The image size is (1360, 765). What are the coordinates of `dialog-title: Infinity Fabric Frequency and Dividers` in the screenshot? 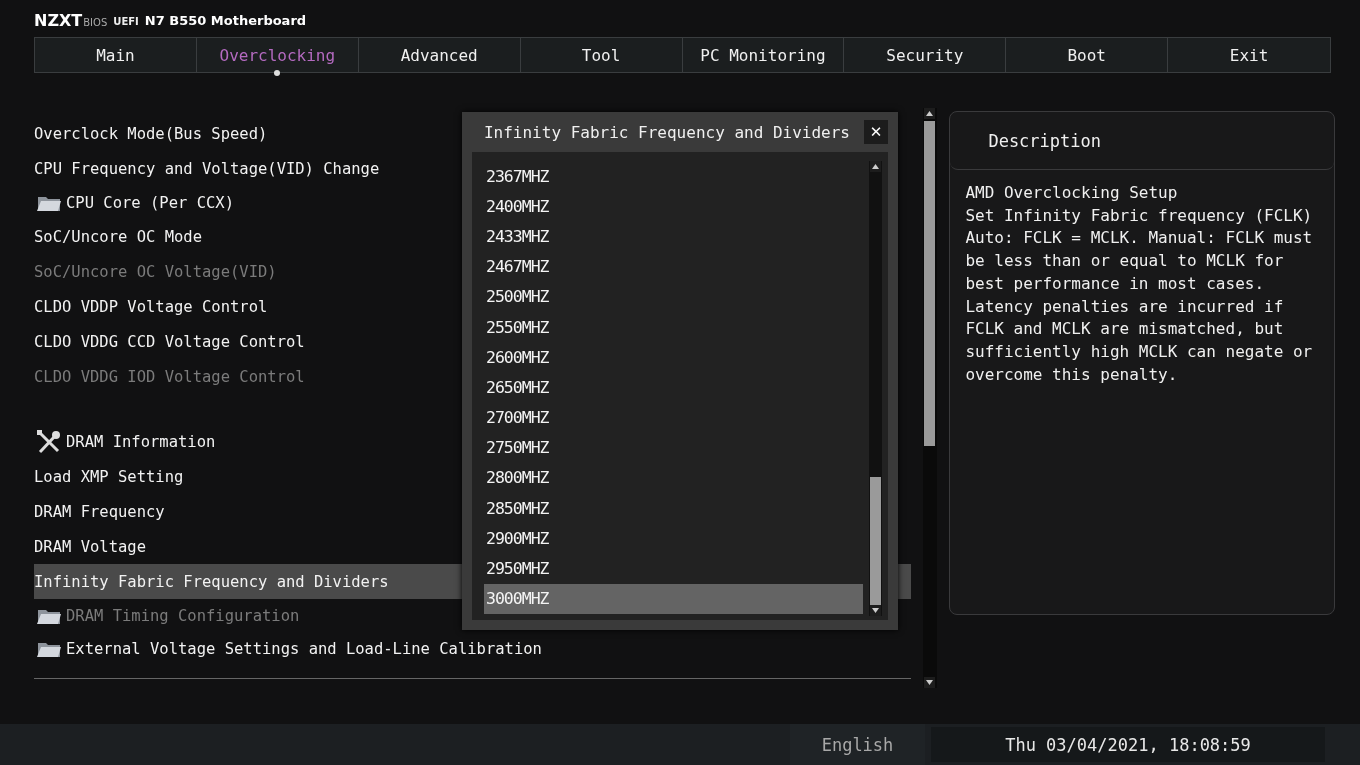 It's located at (666, 132).